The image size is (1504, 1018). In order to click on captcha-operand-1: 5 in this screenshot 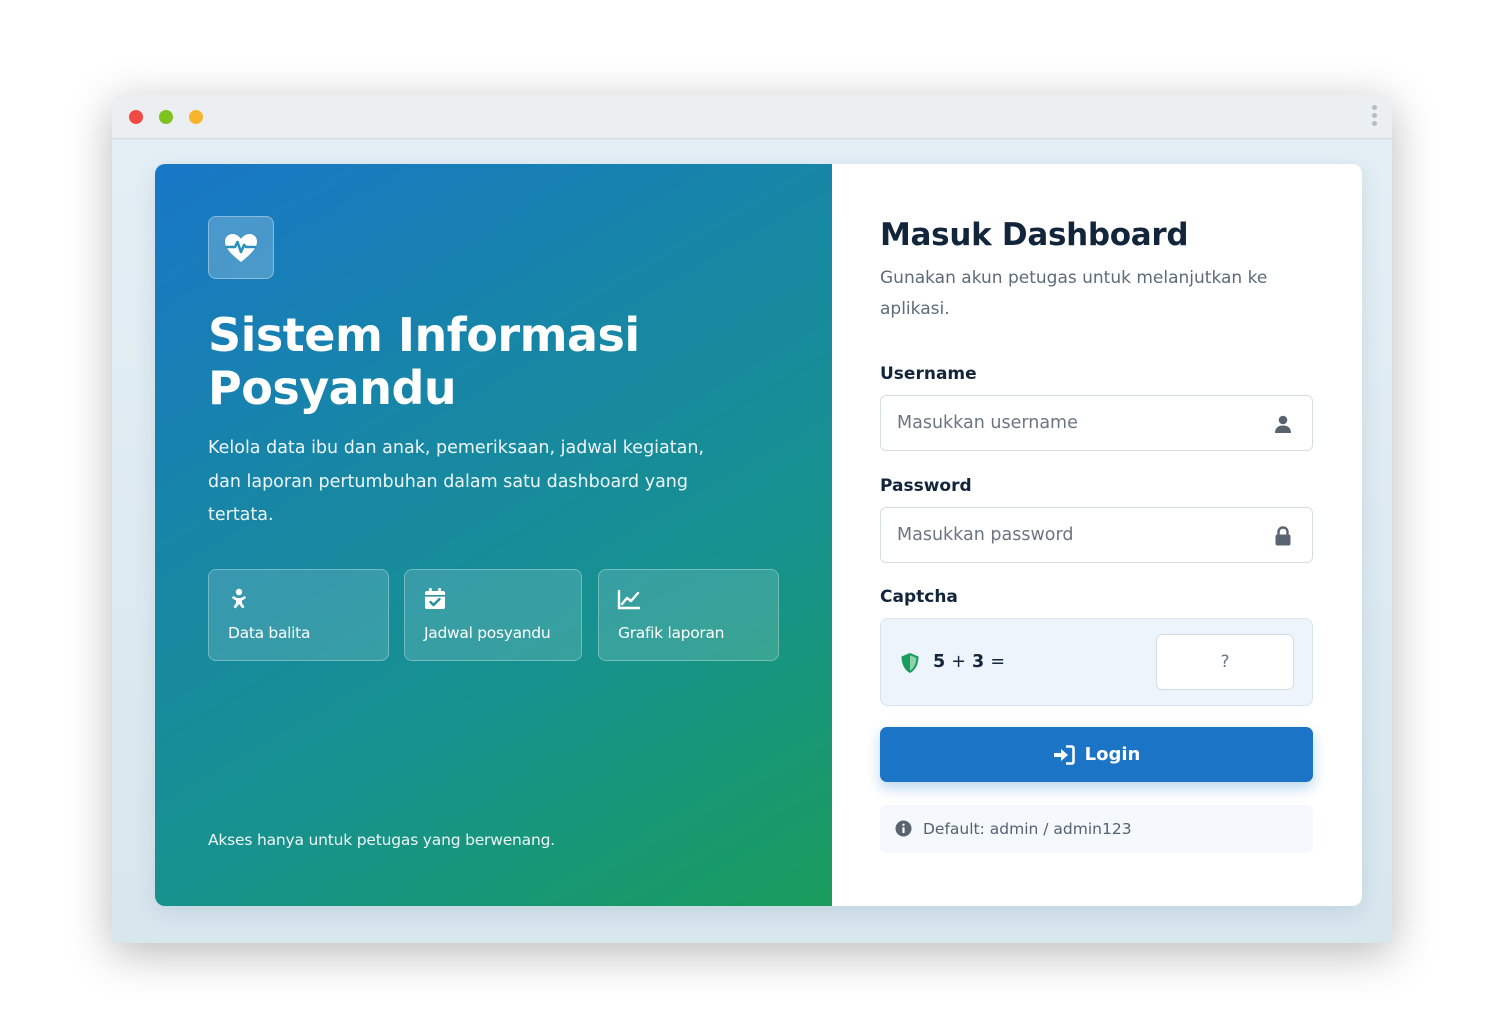, I will do `click(939, 662)`.